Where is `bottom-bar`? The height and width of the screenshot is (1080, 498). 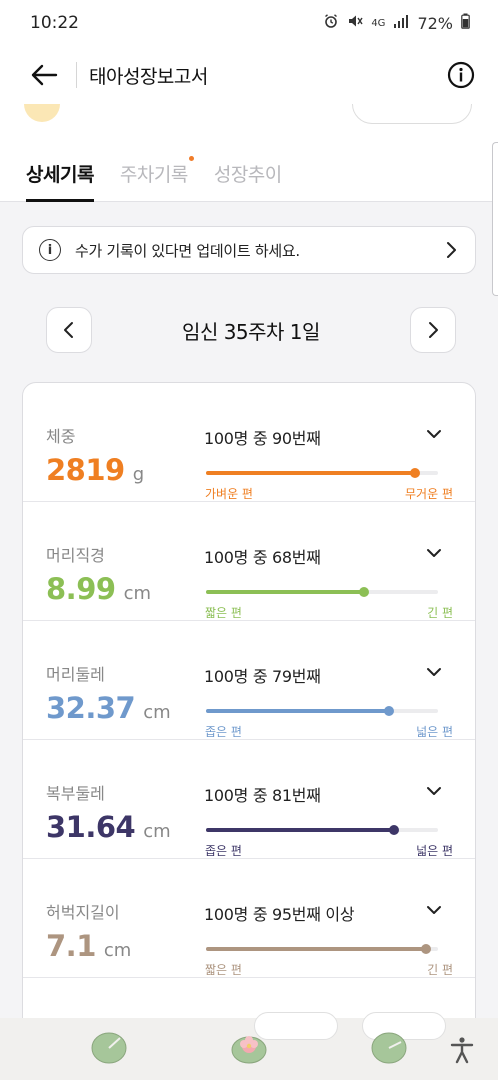 bottom-bar is located at coordinates (249, 1046).